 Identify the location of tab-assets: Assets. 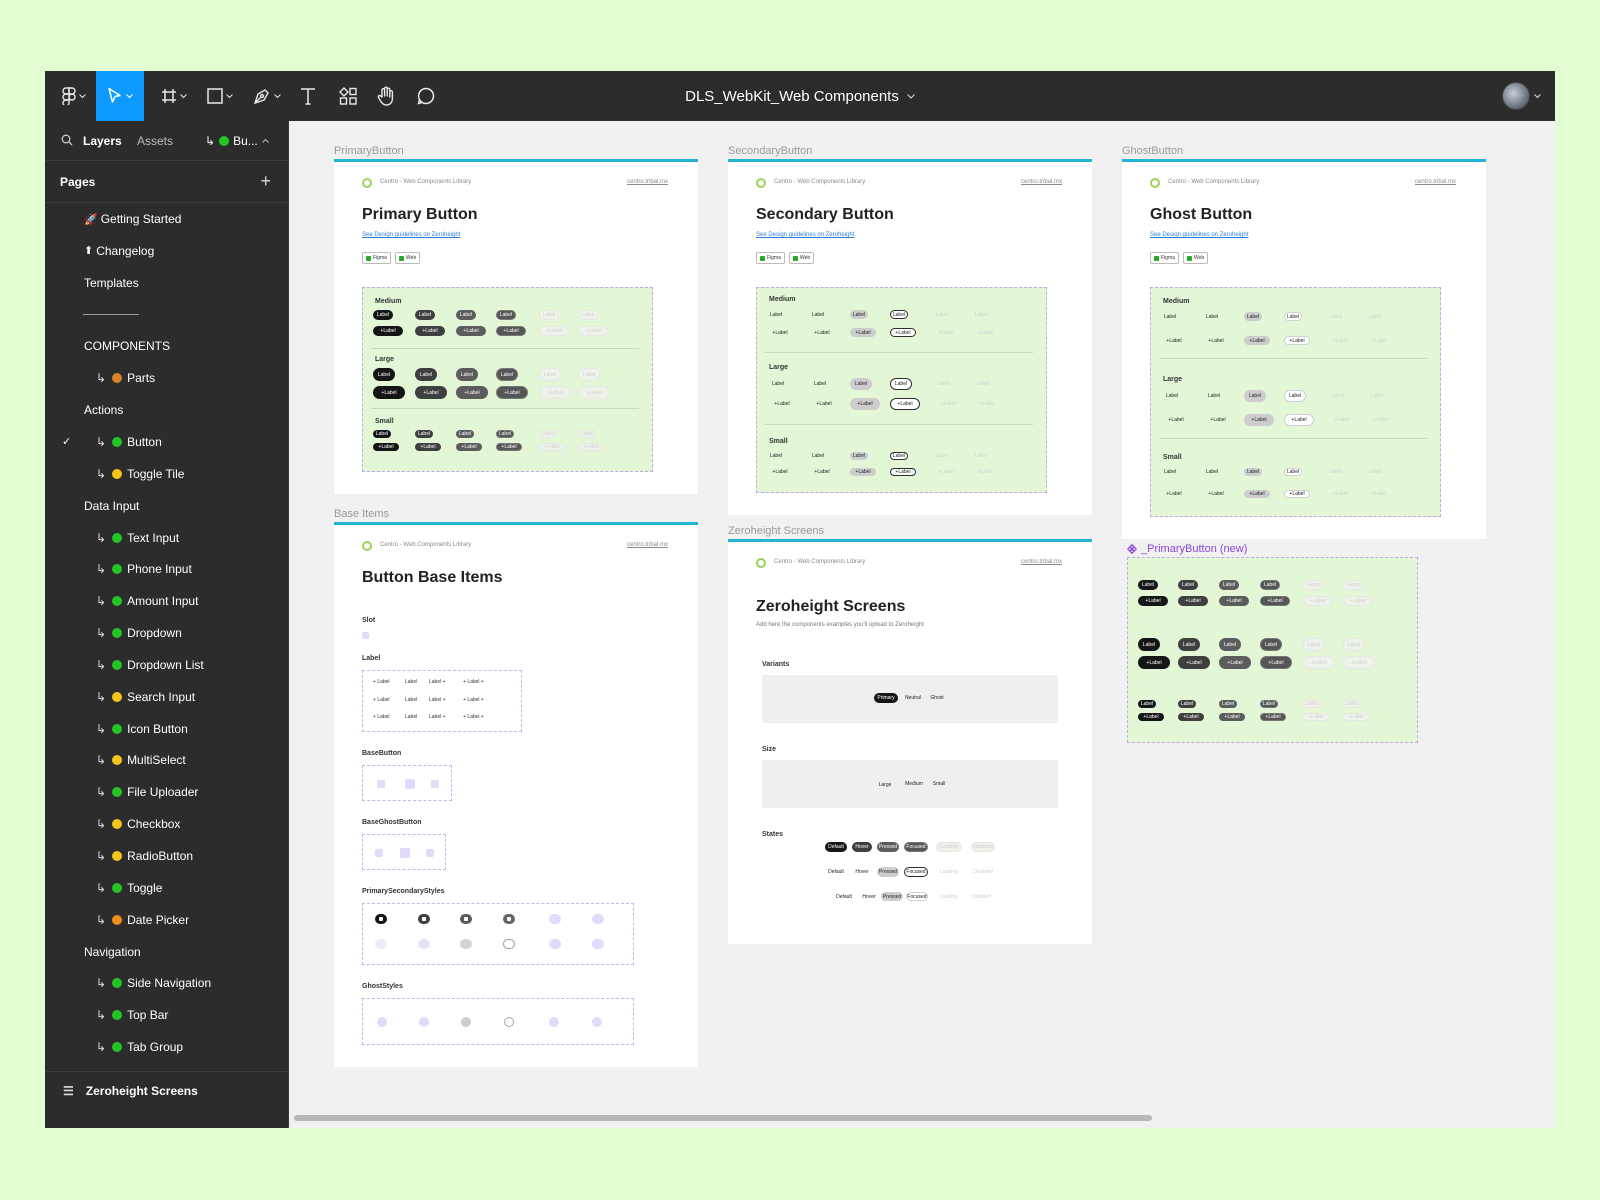
(155, 141).